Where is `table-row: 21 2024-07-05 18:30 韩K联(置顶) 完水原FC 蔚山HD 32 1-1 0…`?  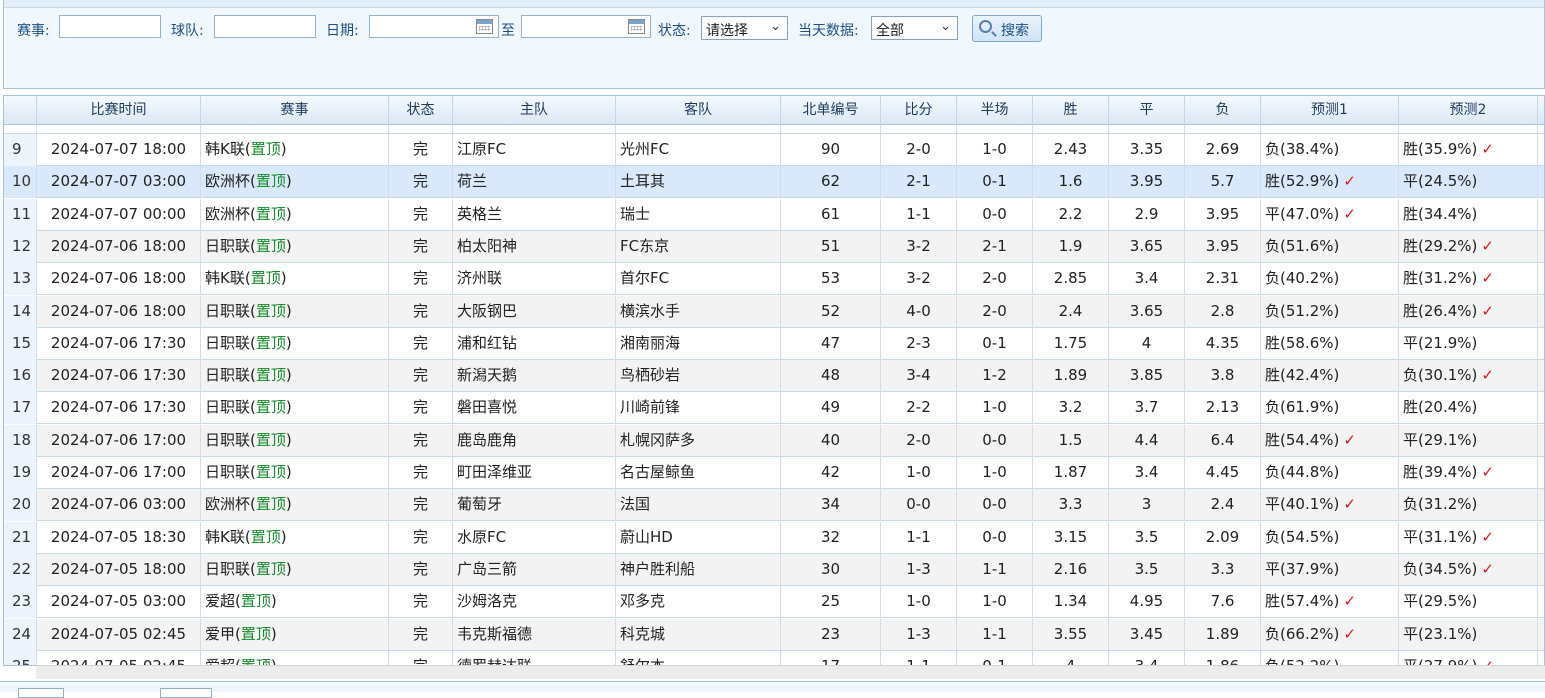 table-row: 21 2024-07-05 18:30 韩K联(置顶) 完水原FC 蔚山HD 32 1-1 0… is located at coordinates (774, 537).